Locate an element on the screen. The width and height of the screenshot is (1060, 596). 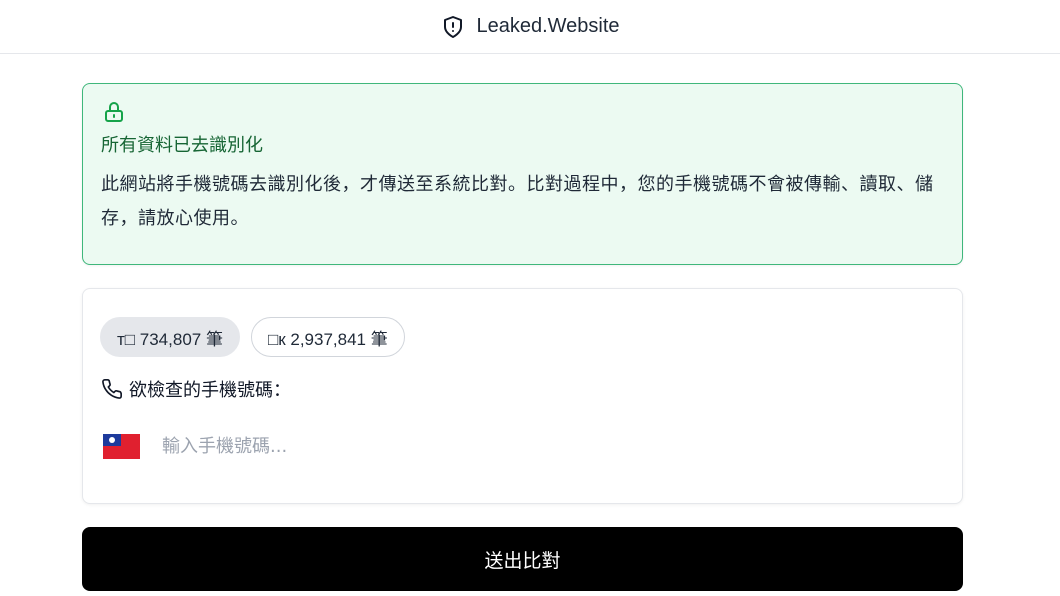
site-header: Leaked.Website is located at coordinates (530, 27).